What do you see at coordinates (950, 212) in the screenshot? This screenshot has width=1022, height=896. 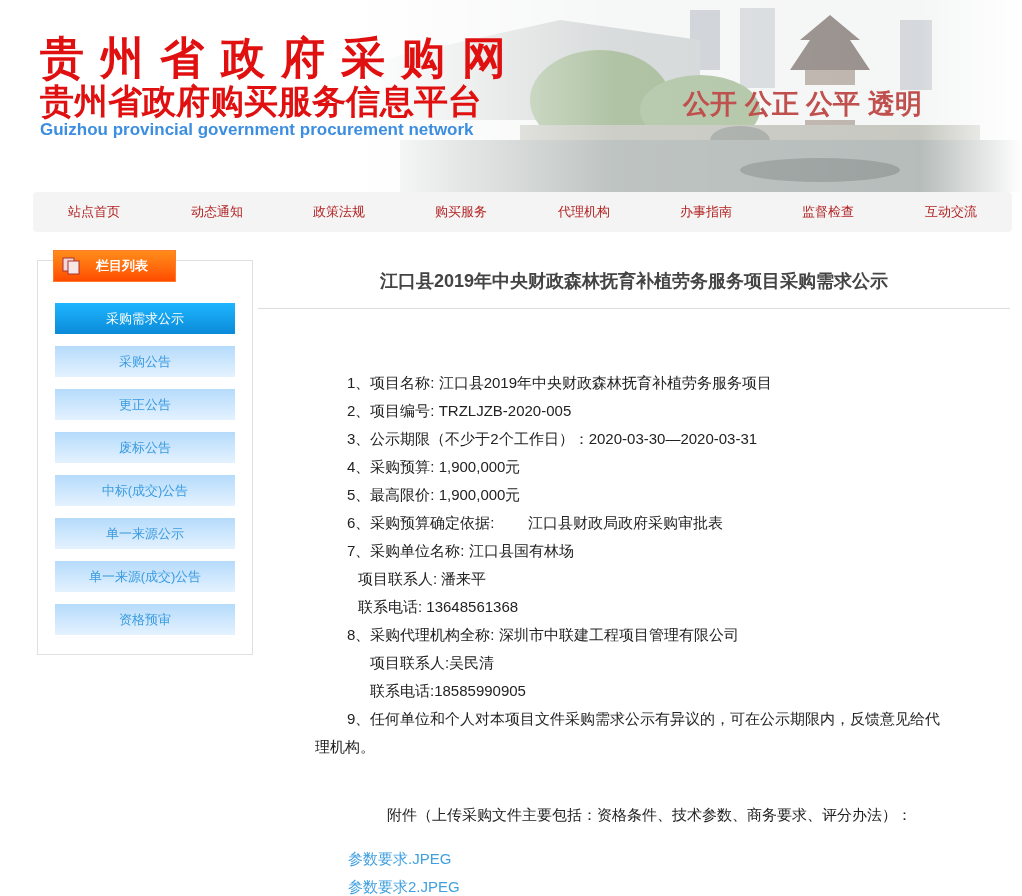 I see `nav-link: 互动交流` at bounding box center [950, 212].